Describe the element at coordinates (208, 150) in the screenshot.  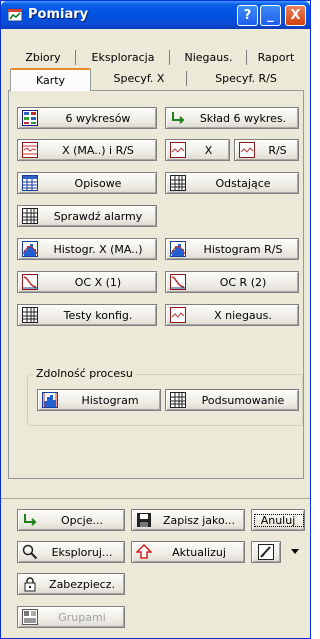
I see `x-chart-label: X` at that location.